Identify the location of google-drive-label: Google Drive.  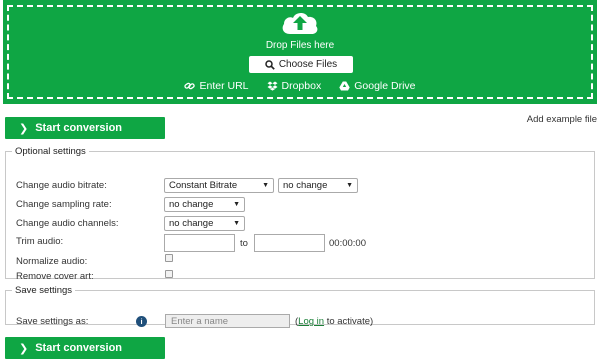
(385, 86).